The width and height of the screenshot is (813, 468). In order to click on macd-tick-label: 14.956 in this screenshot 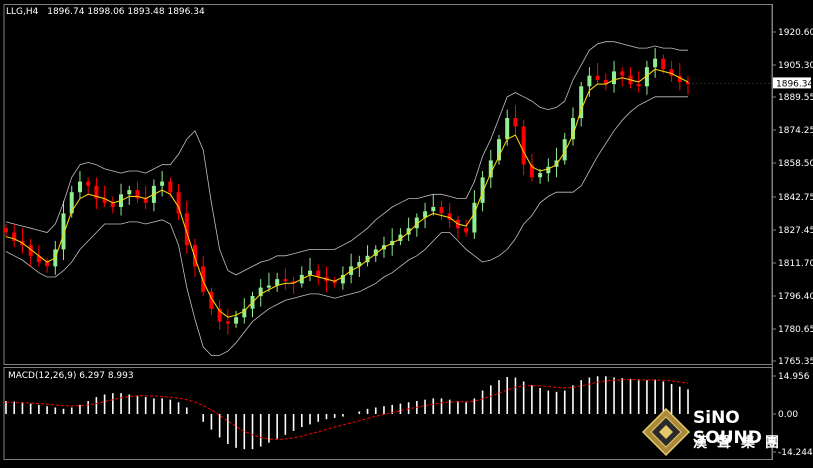, I will do `click(794, 377)`.